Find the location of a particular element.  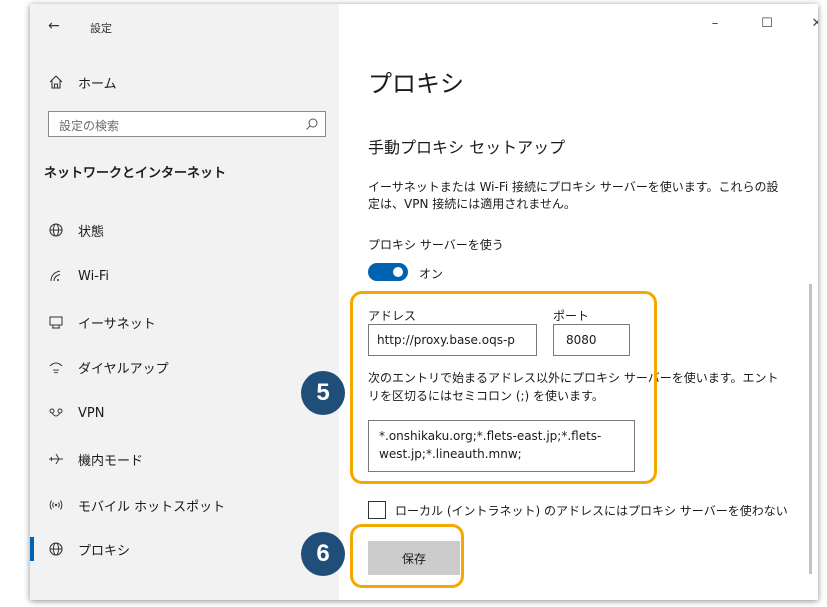

section-title: 手動プロキシ セットアップ is located at coordinates (467, 147).